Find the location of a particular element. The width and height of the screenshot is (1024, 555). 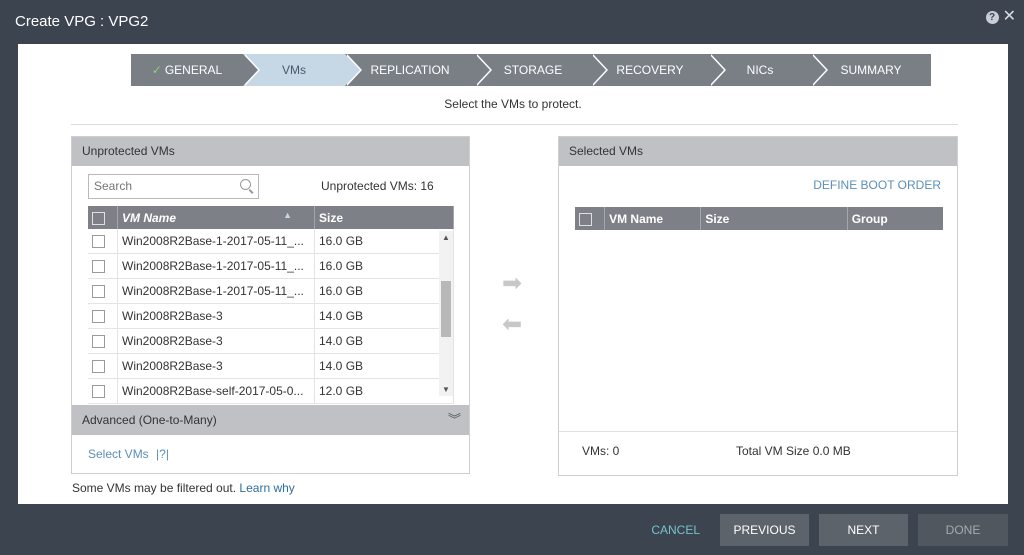

help-link: |?| is located at coordinates (162, 454).